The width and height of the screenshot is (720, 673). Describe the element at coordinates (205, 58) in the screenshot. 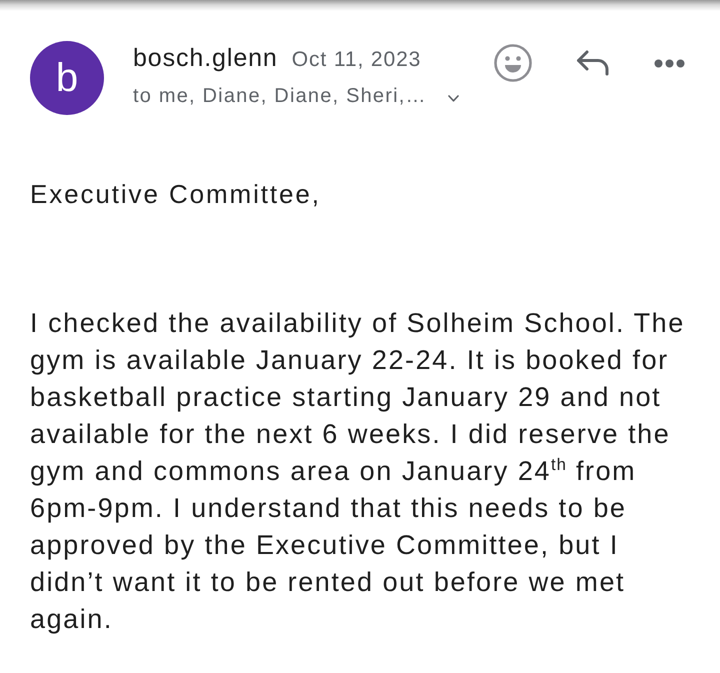

I see `sender-name: bosch.glenn` at that location.